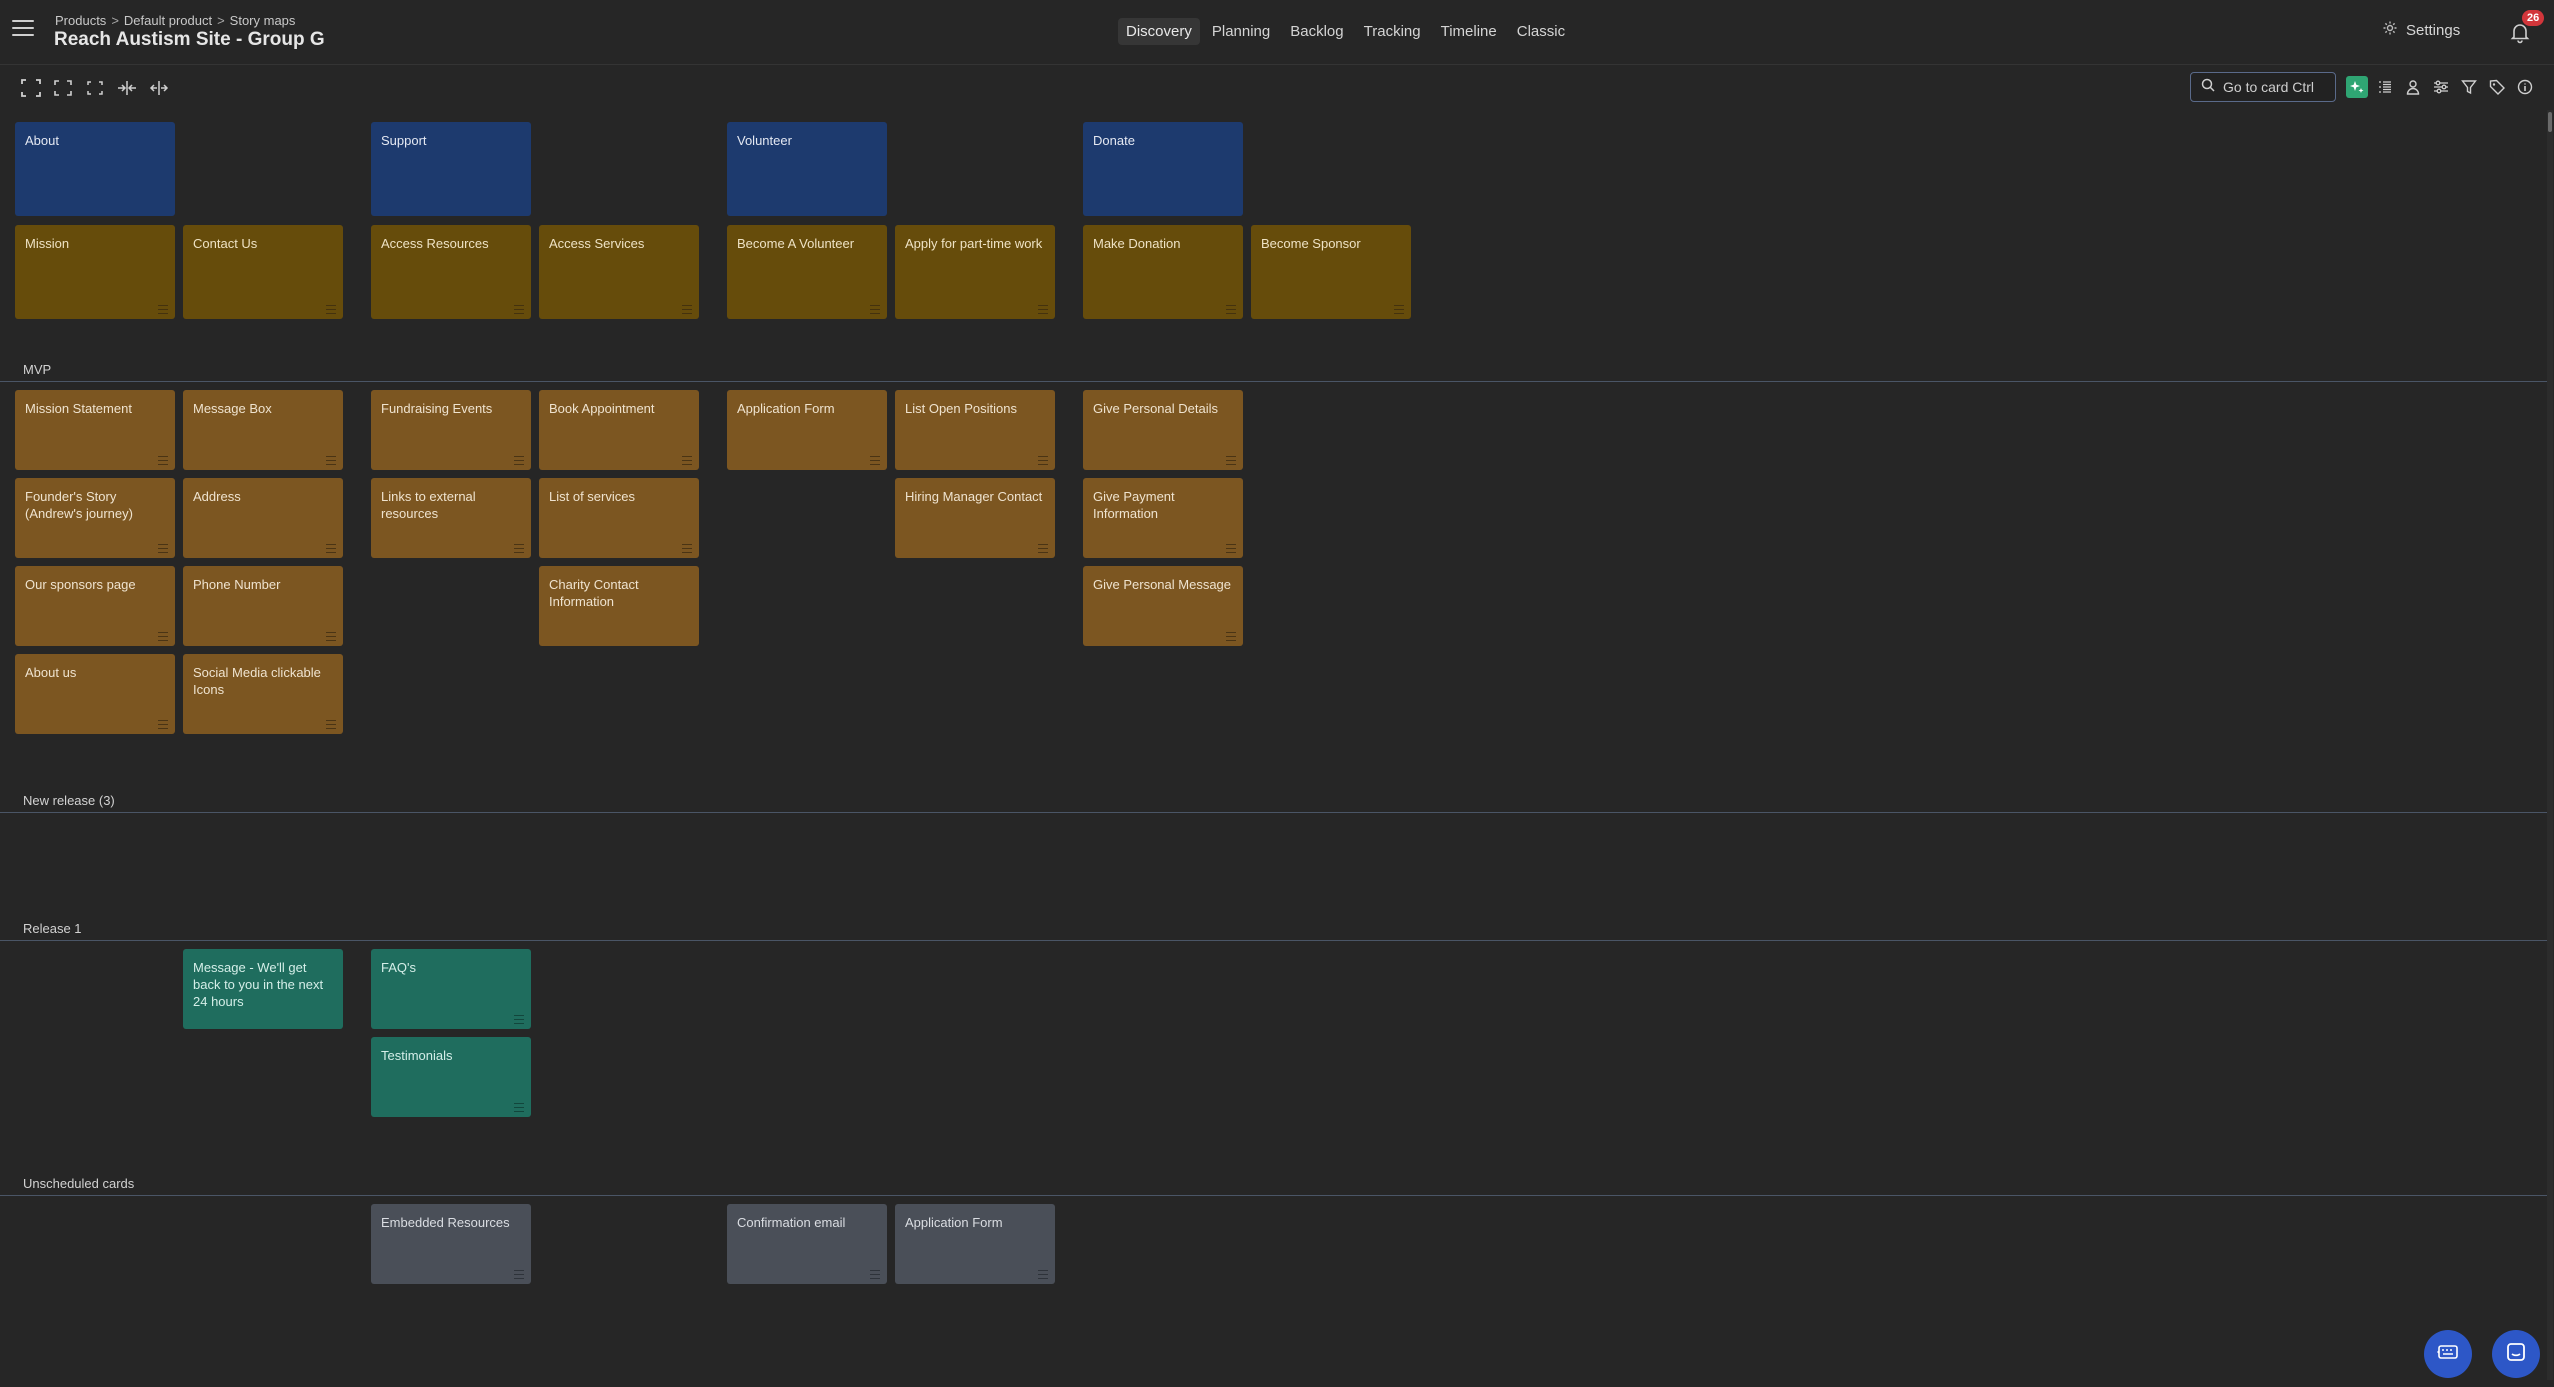  What do you see at coordinates (451, 430) in the screenshot?
I see `story-card: Fundraising Events` at bounding box center [451, 430].